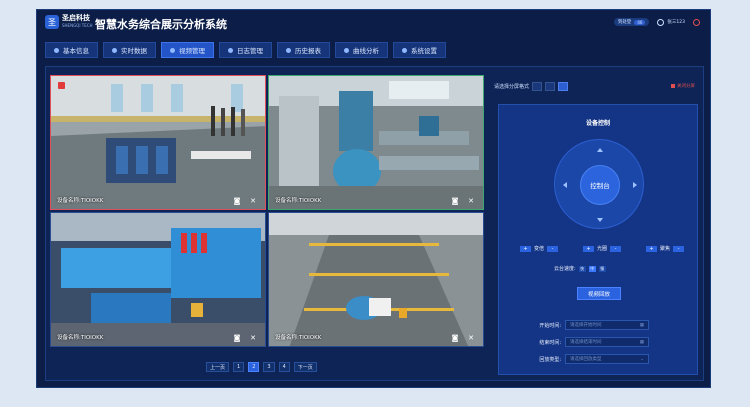  I want to click on notice-pill: 到处登 46, so click(631, 22).